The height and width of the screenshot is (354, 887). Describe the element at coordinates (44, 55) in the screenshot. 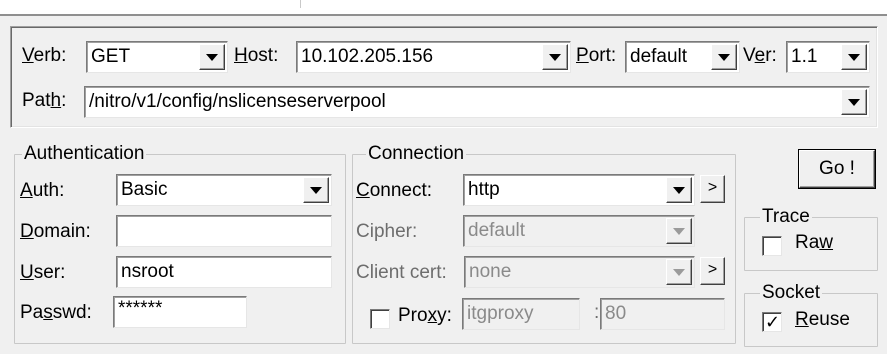

I see `verb-label: Verb:` at that location.